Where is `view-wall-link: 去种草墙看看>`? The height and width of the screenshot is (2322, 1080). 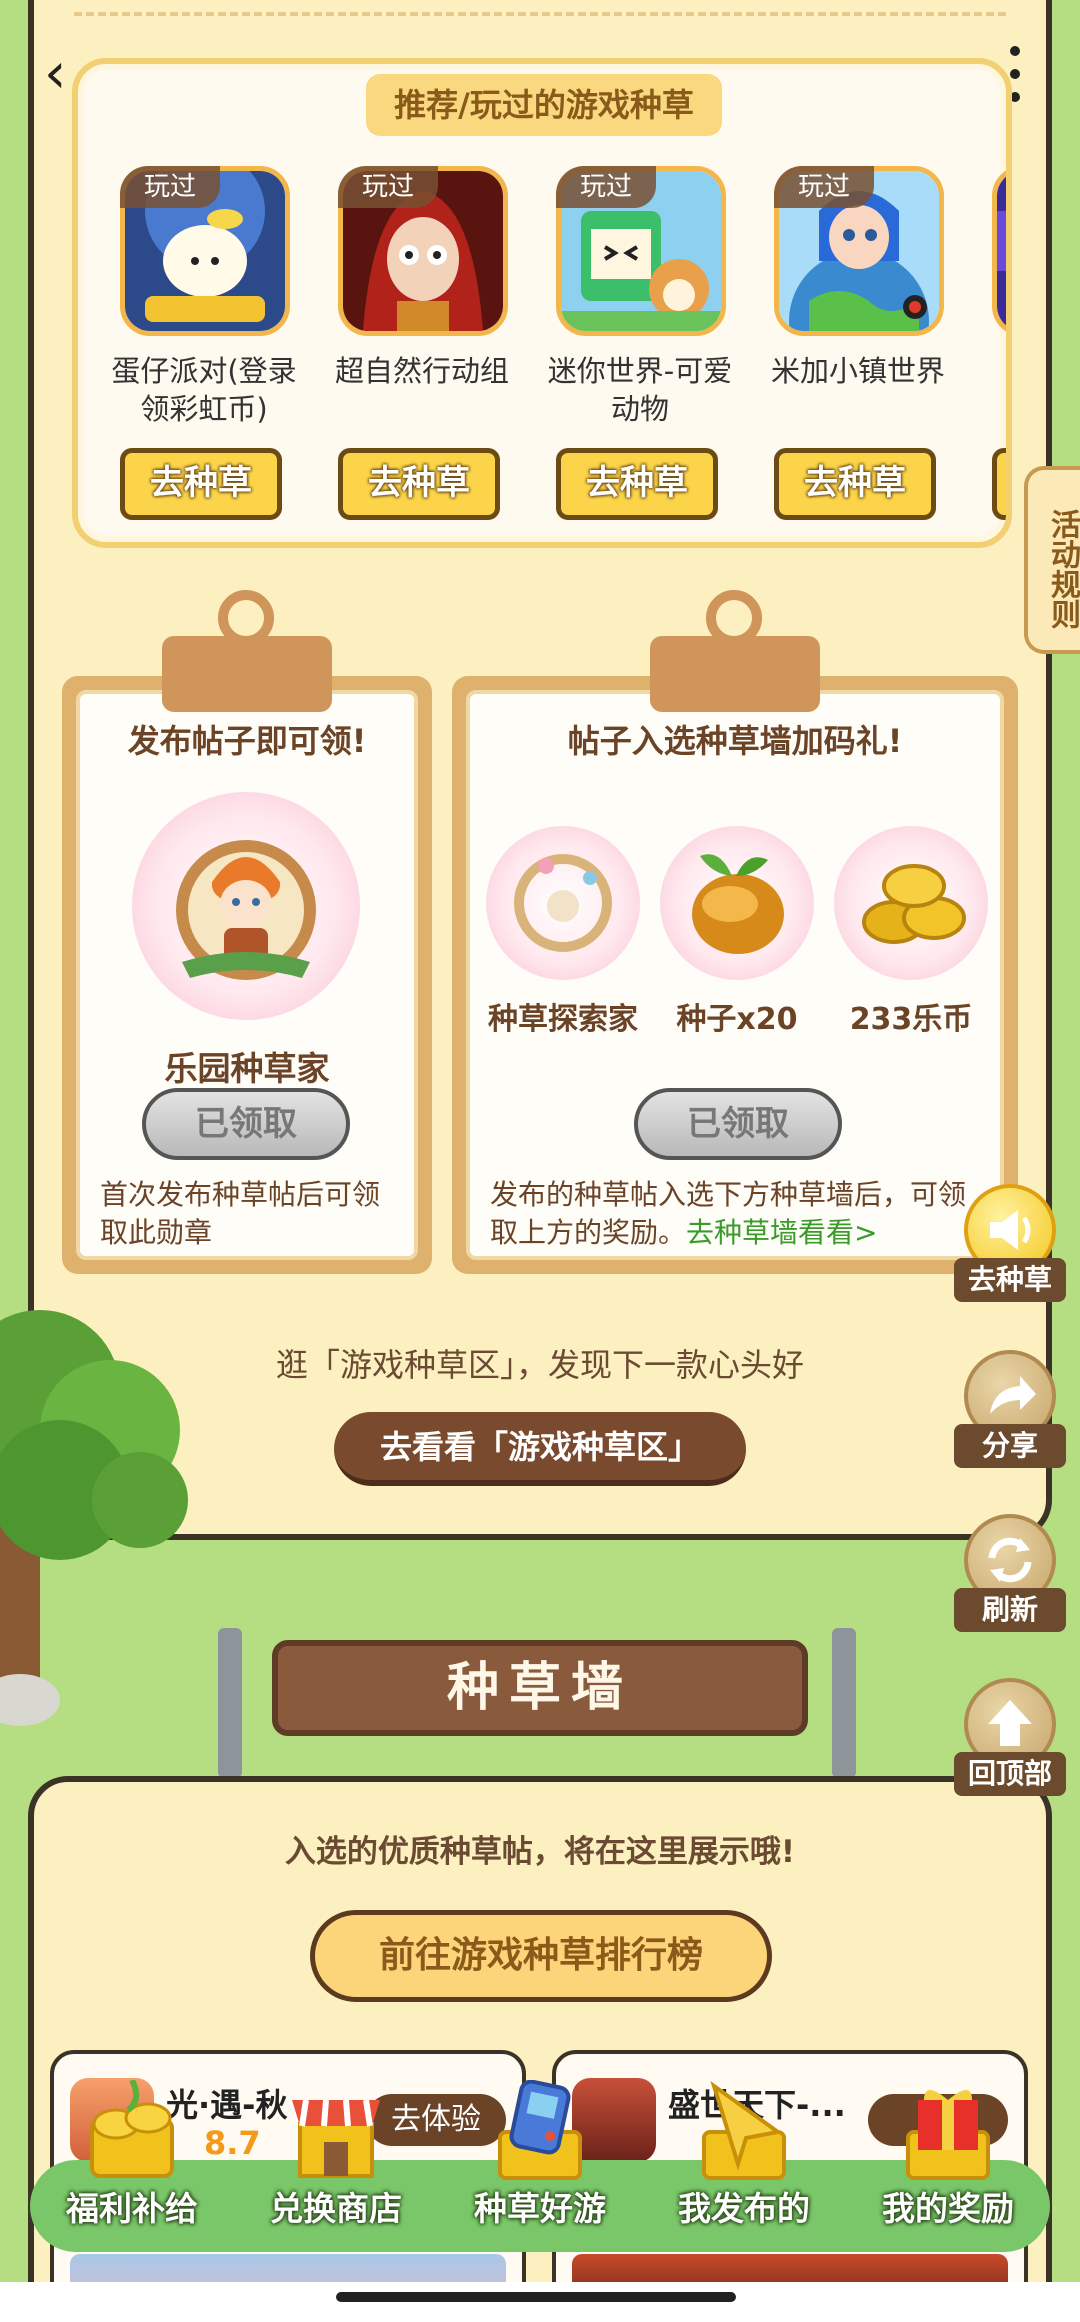
view-wall-link: 去种草墙看看> is located at coordinates (781, 1232).